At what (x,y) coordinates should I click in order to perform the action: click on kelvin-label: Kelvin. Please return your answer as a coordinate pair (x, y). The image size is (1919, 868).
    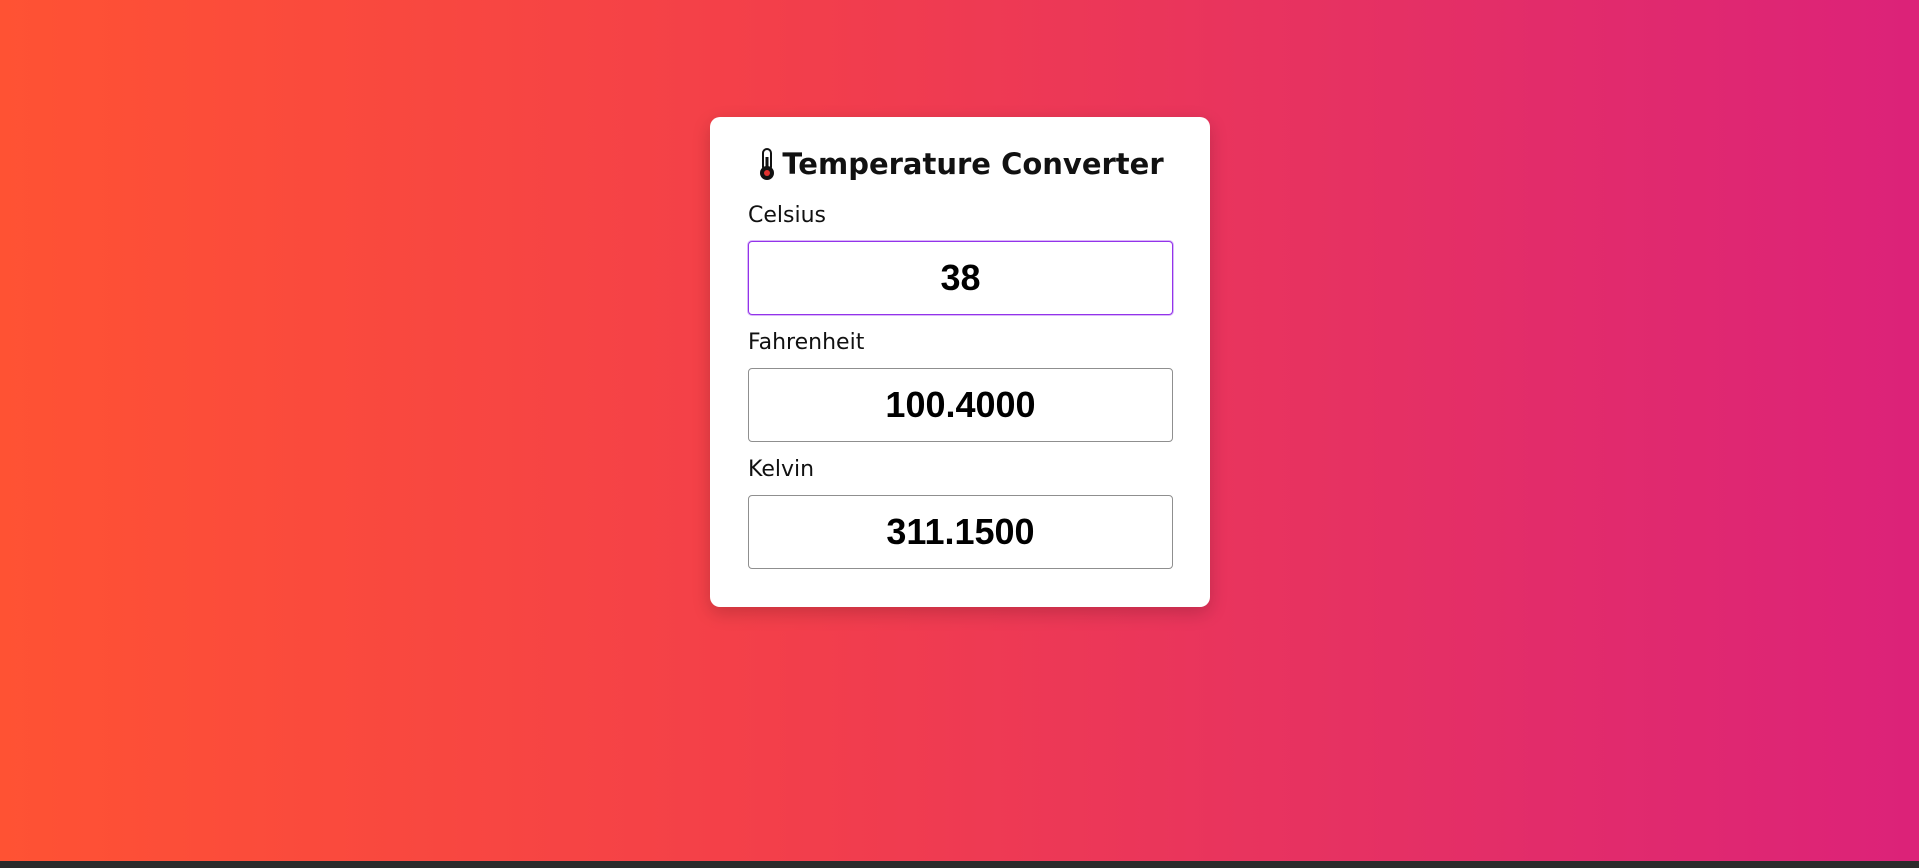
    Looking at the image, I should click on (781, 469).